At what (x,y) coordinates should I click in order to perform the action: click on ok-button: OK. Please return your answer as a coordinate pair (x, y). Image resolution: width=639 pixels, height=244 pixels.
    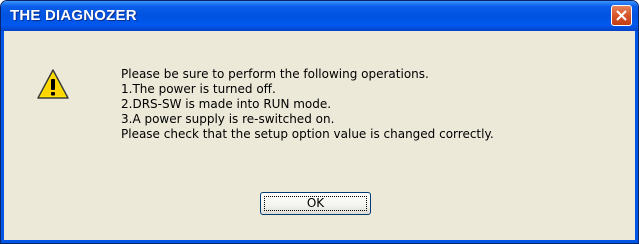
    Looking at the image, I should click on (315, 203).